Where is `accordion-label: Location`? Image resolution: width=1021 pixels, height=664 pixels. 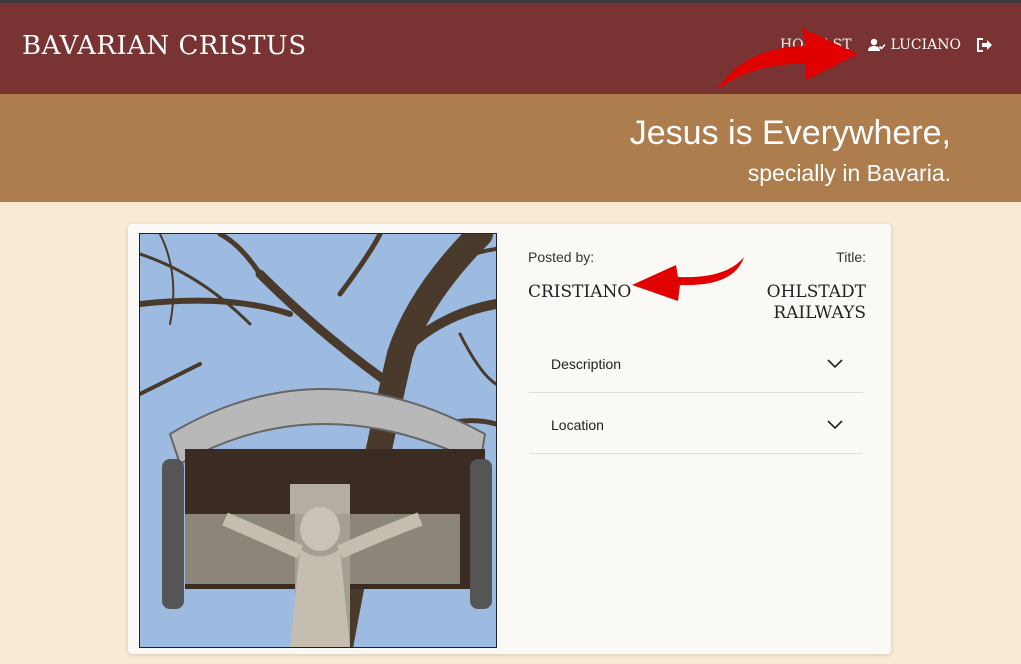 accordion-label: Location is located at coordinates (577, 425).